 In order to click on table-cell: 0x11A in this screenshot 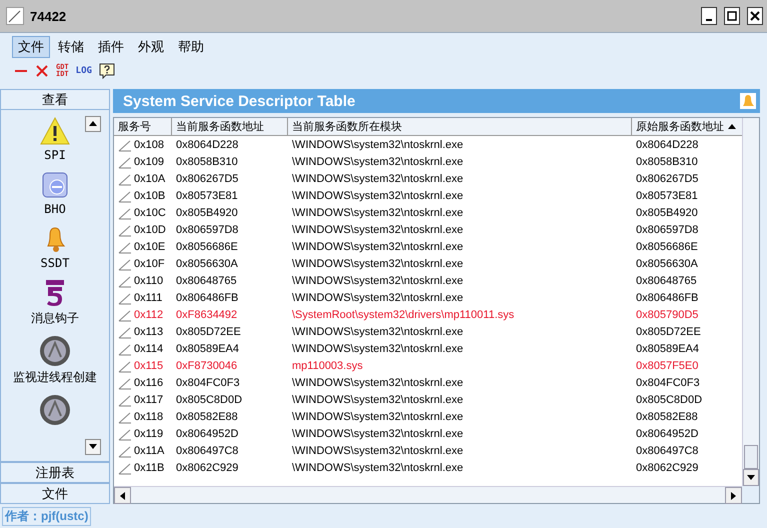, I will do `click(143, 451)`.